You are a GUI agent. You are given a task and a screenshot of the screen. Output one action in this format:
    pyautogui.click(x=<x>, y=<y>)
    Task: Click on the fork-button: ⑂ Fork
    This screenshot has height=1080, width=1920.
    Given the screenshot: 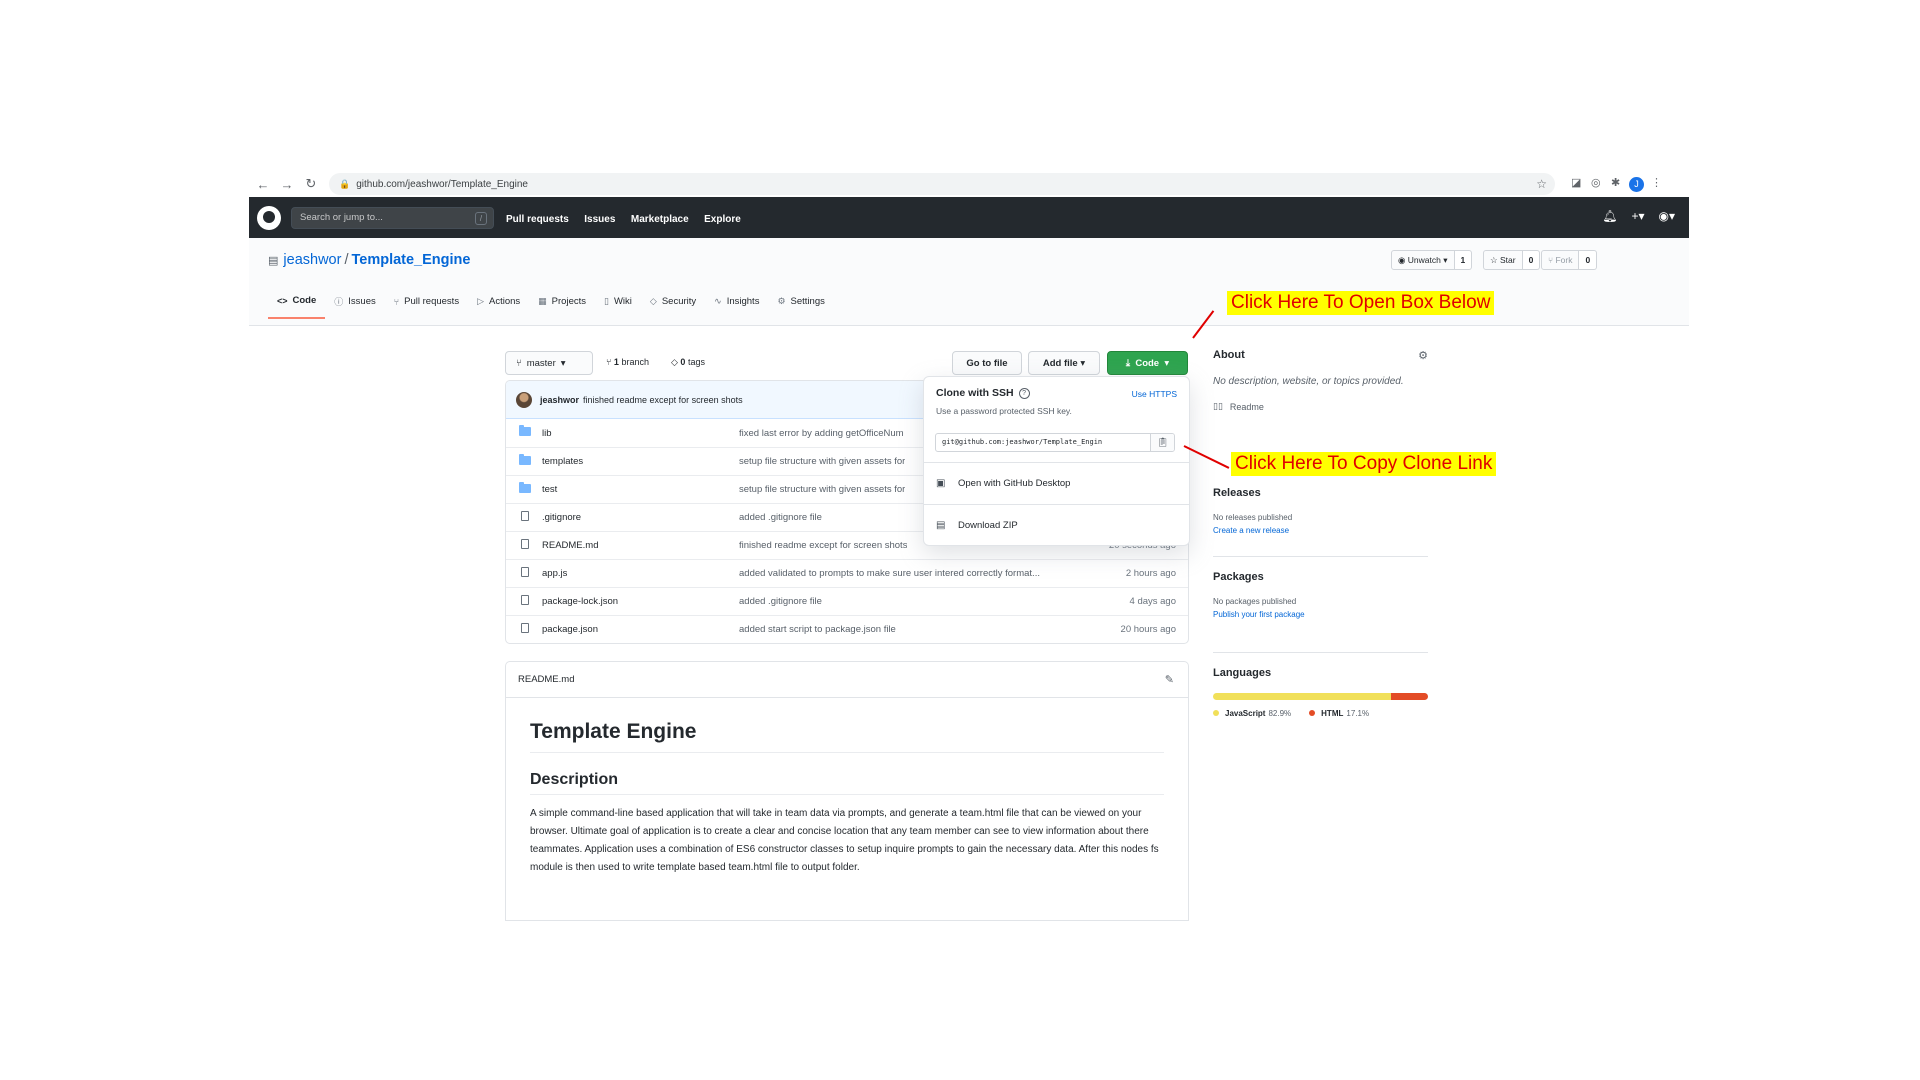 What is the action you would take?
    pyautogui.click(x=1560, y=260)
    